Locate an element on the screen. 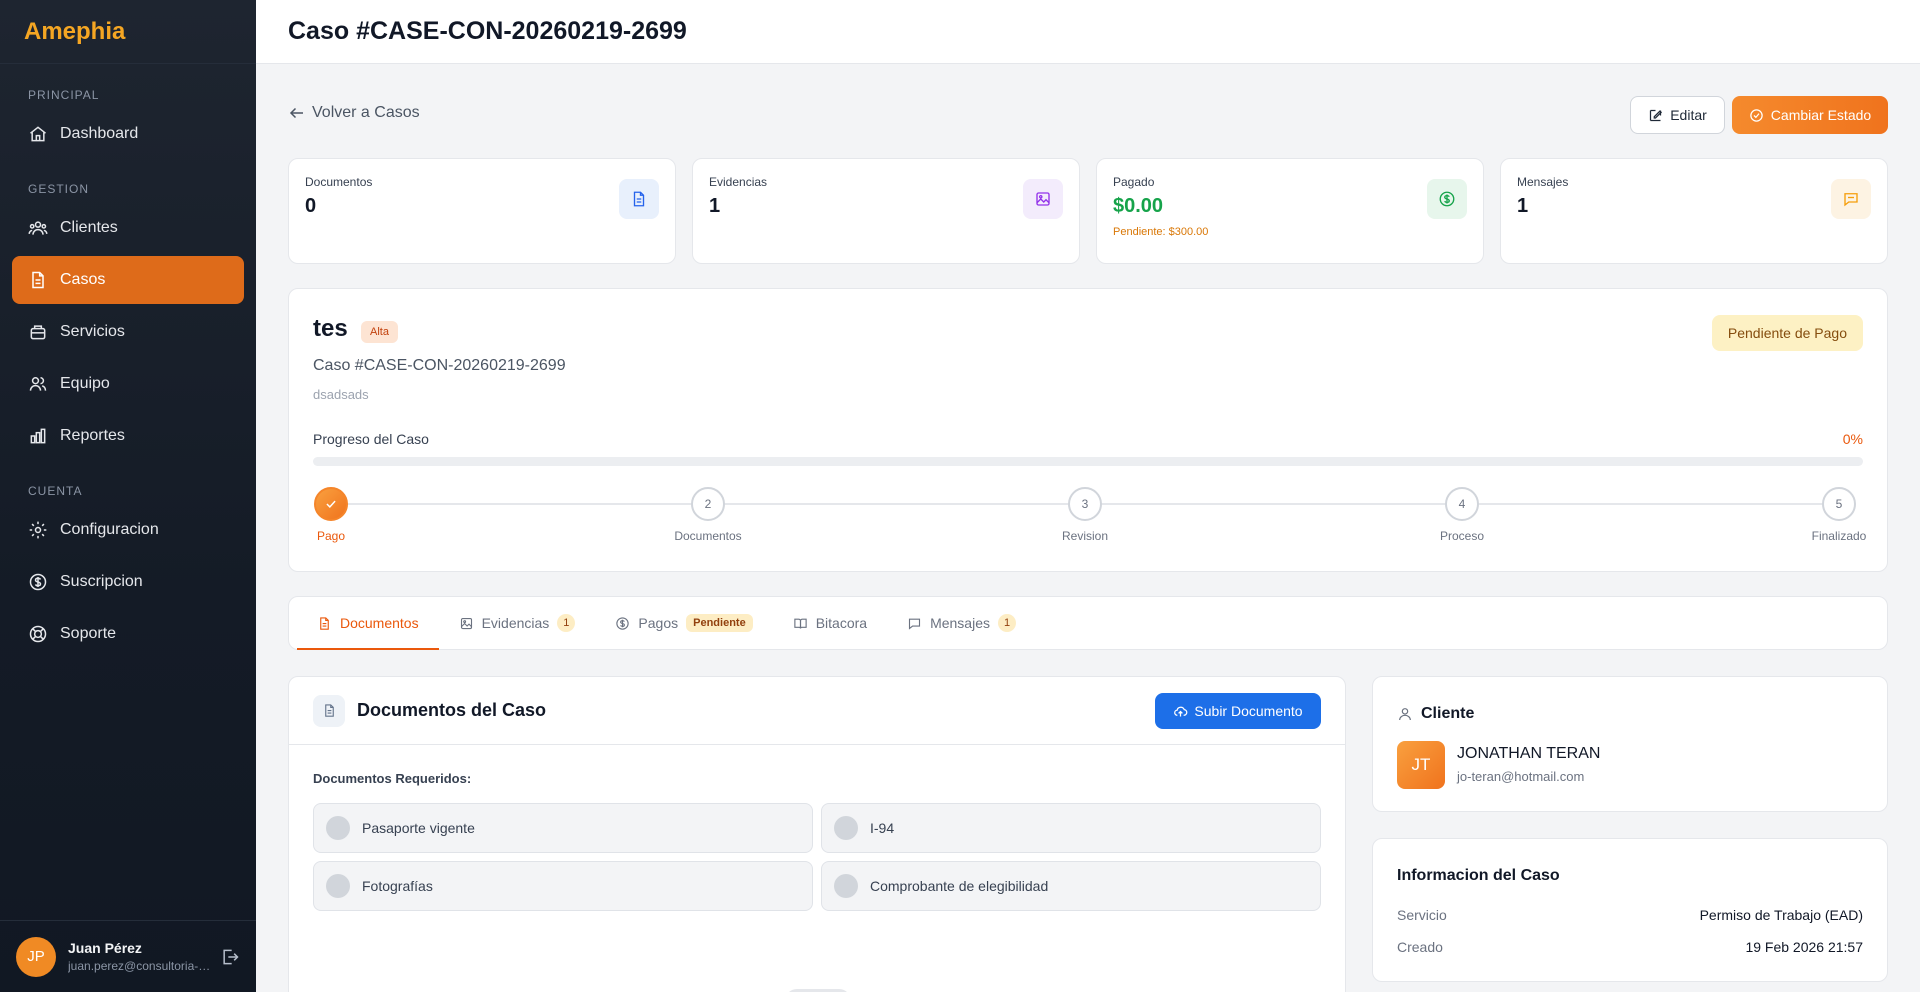 The height and width of the screenshot is (992, 1920). status-badge: Pendiente de Pago is located at coordinates (1787, 333).